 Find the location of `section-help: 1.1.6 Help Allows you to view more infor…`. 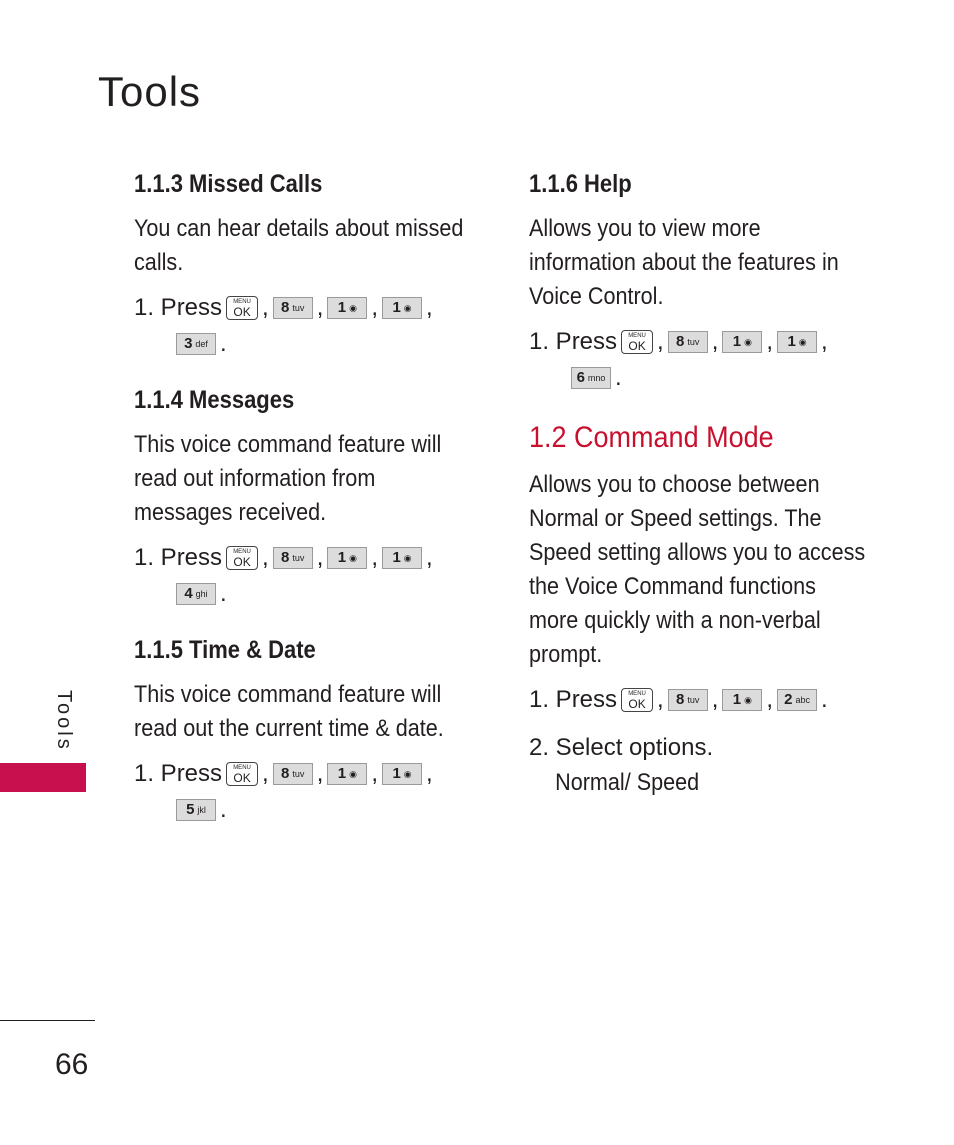

section-help: 1.1.6 Help Allows you to view more infor… is located at coordinates (704, 282).